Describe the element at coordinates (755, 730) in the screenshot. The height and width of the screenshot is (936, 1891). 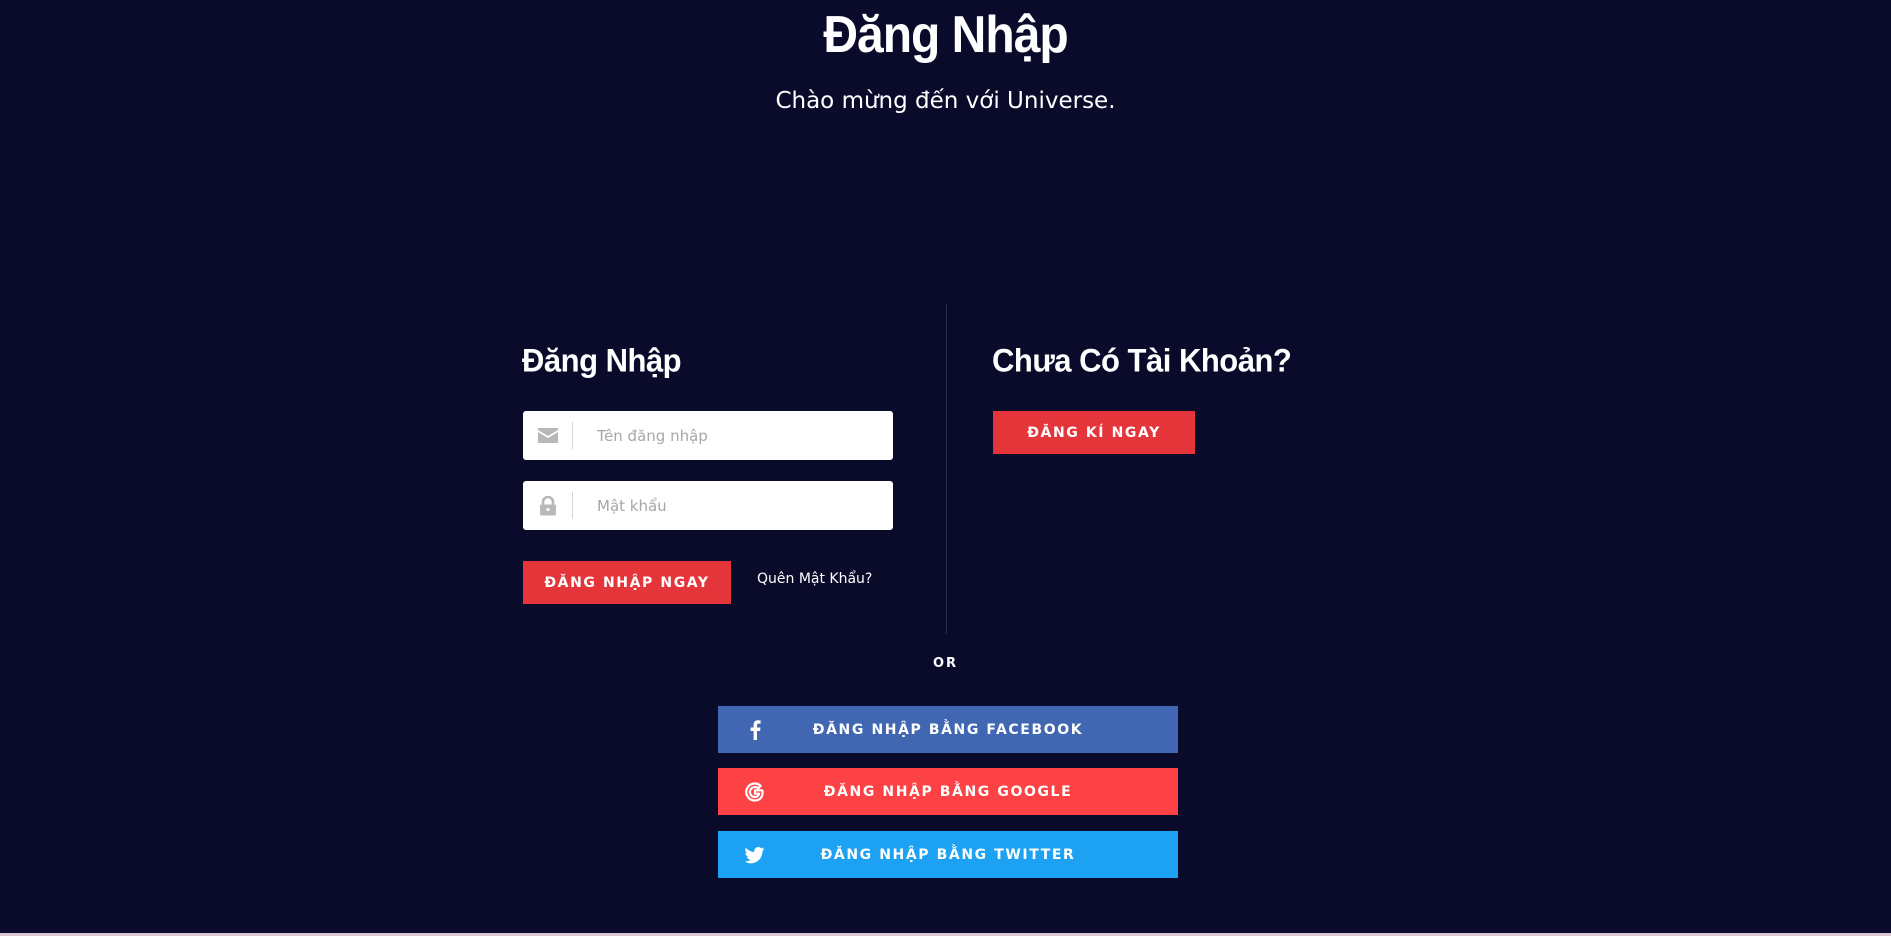
I see `facebook-icon` at that location.